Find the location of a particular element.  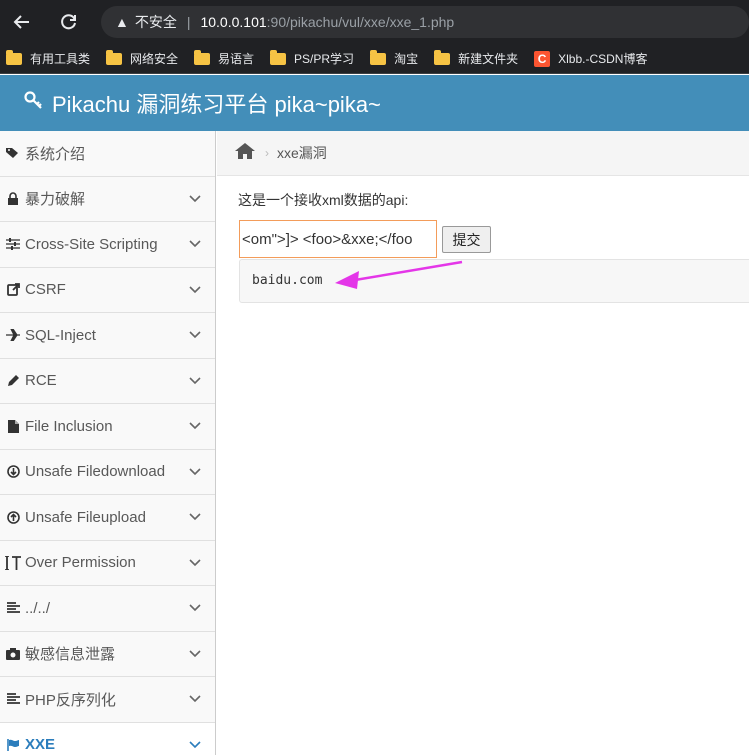

bookmark-label: Xlbb.-CSDN博客 is located at coordinates (603, 59).